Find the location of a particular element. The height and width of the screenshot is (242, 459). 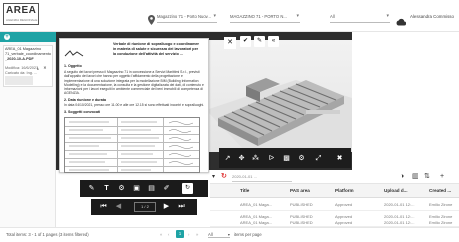

view-toggle-icon: ◑ is located at coordinates (404, 177).